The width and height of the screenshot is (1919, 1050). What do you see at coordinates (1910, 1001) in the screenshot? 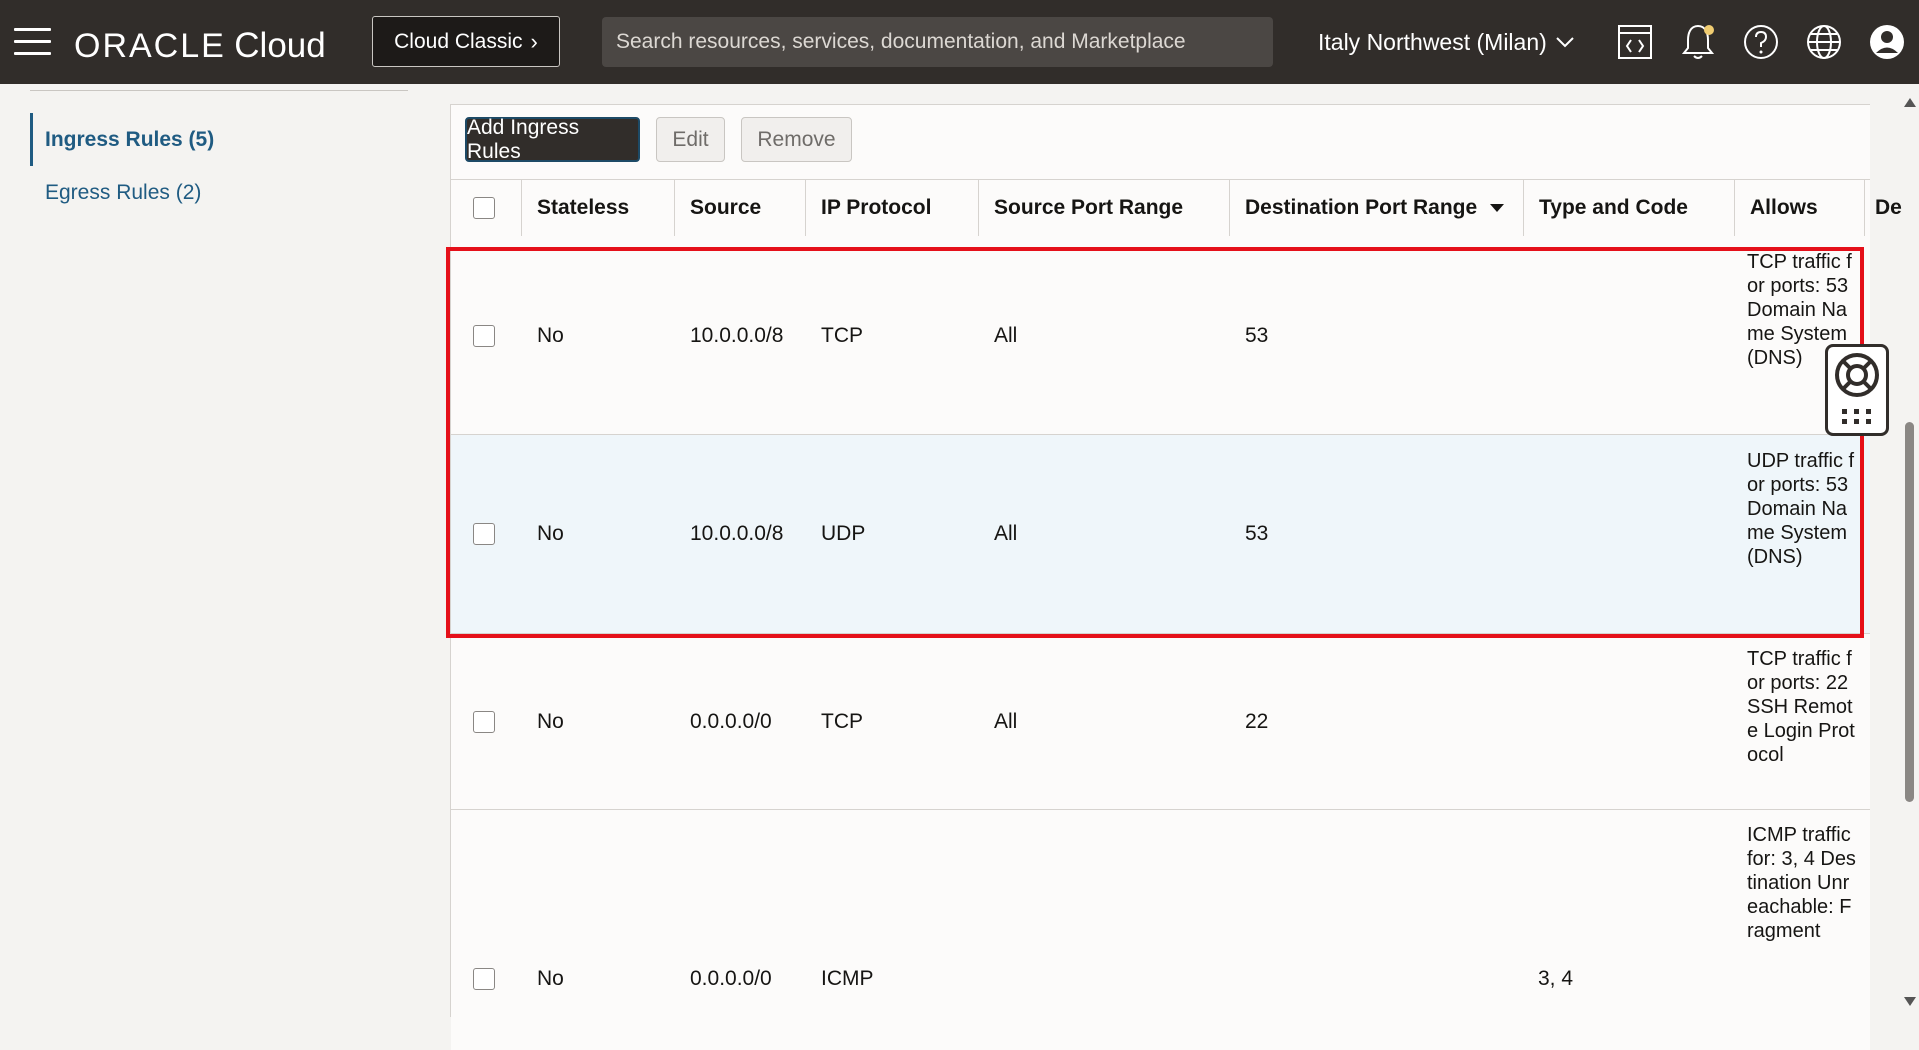
I see `scroll-down-arrow-icon` at bounding box center [1910, 1001].